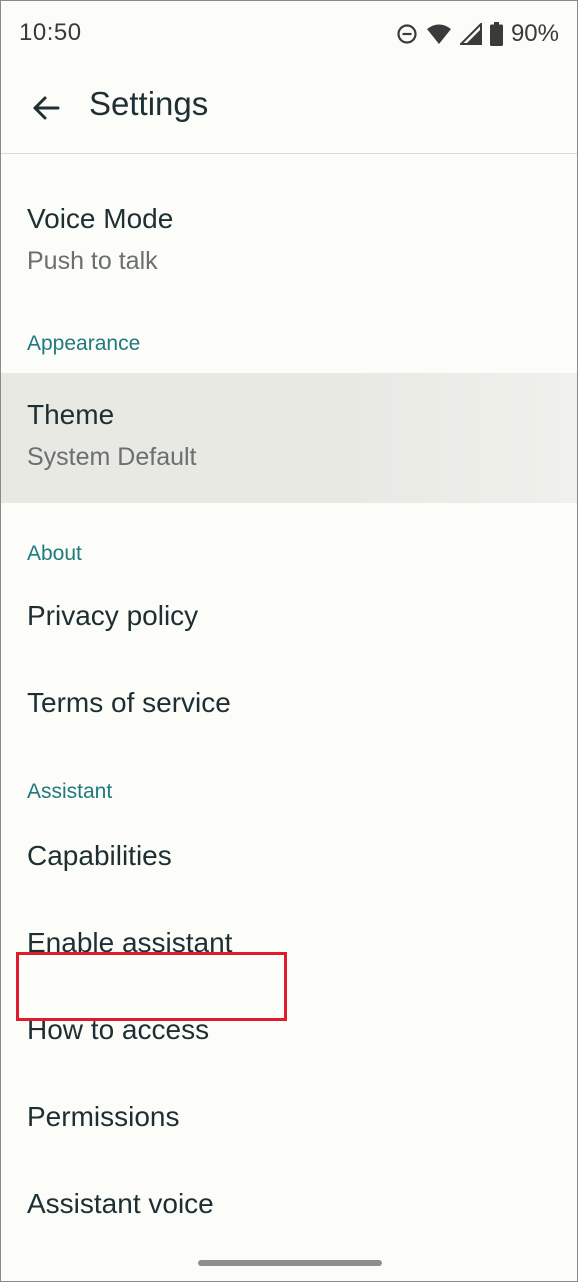 The height and width of the screenshot is (1282, 578). Describe the element at coordinates (50, 32) in the screenshot. I see `status-time: 10:50` at that location.